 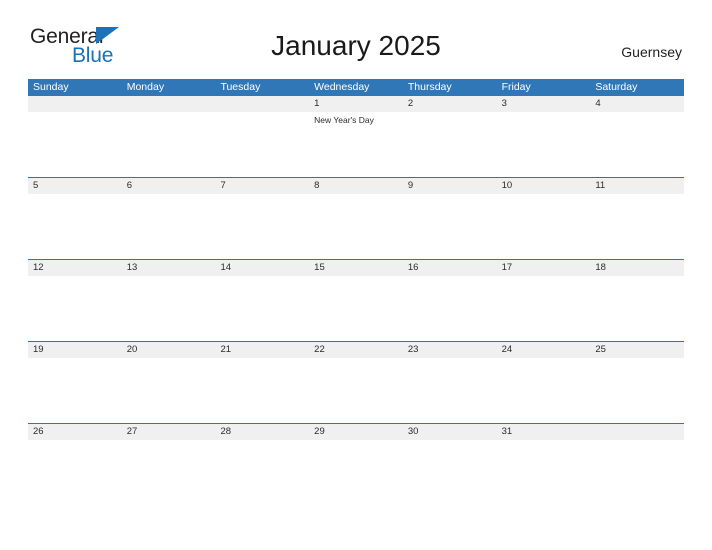 What do you see at coordinates (75, 268) in the screenshot?
I see `day-number-12: 12` at bounding box center [75, 268].